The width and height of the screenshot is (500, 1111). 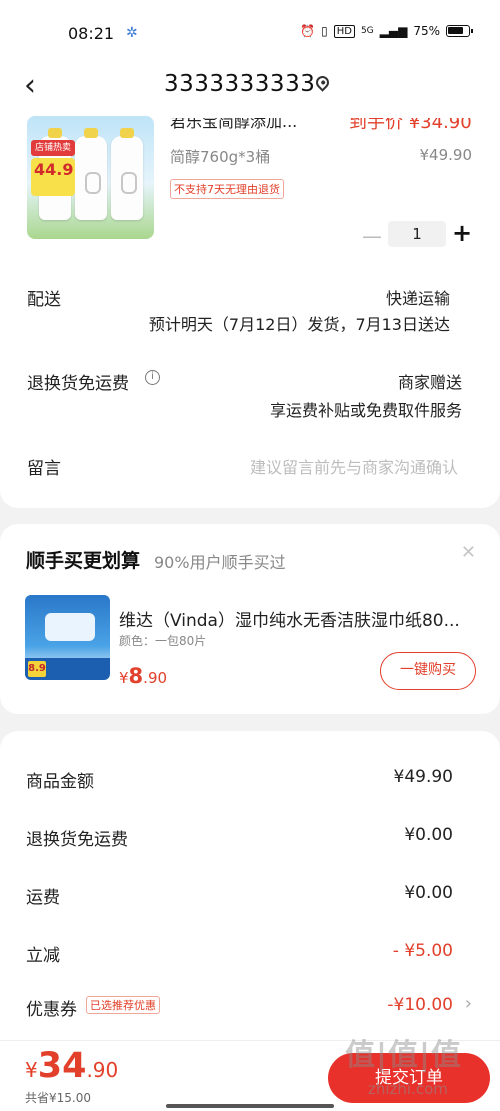 What do you see at coordinates (227, 189) in the screenshot?
I see `no-return-badge: 不支持7天无理由退货` at bounding box center [227, 189].